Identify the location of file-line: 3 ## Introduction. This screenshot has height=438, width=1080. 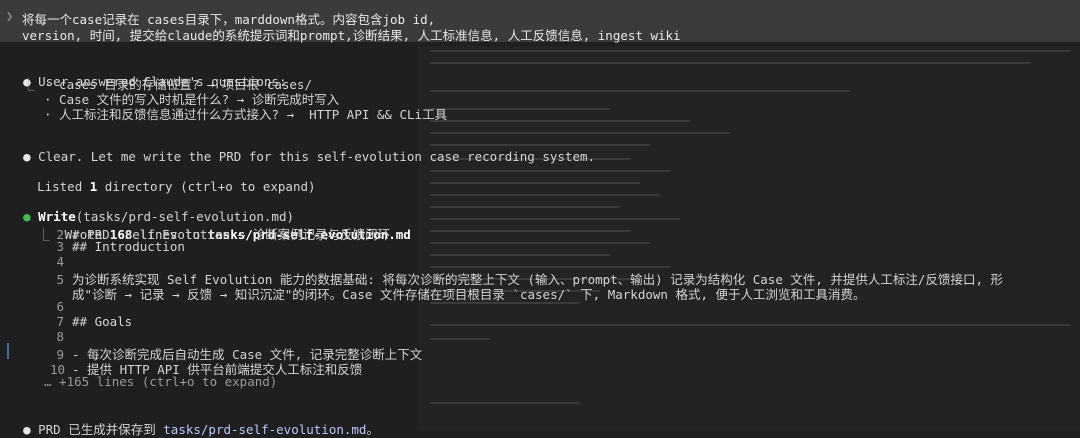
(117, 246).